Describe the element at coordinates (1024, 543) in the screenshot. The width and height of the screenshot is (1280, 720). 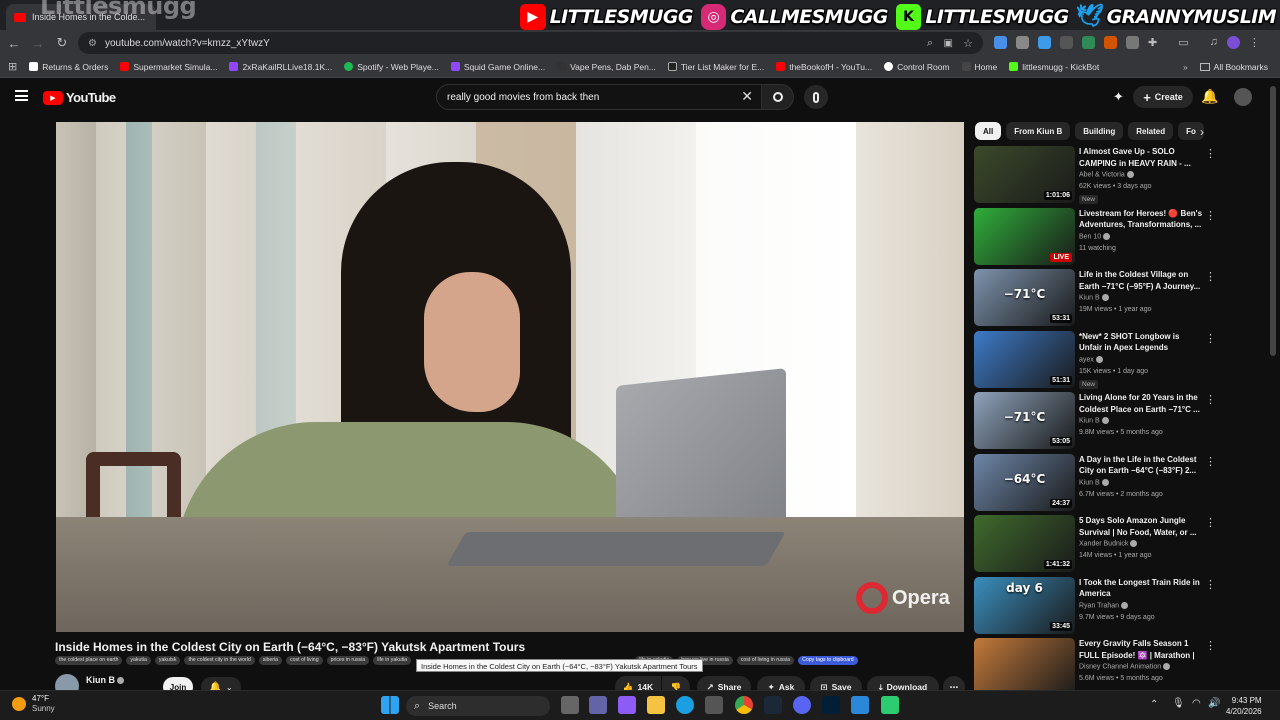
I see `recommendation-thumbnail: 1:41:32` at that location.